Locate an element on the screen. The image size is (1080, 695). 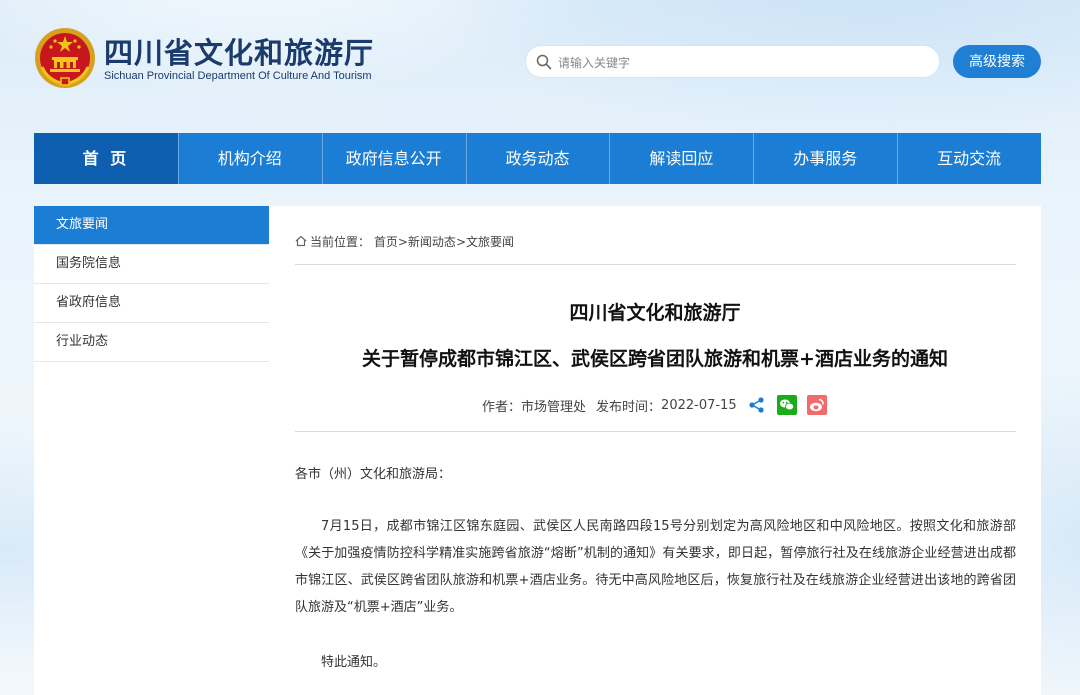
breadcrumb-news-link: 新闻动态 is located at coordinates (432, 242).